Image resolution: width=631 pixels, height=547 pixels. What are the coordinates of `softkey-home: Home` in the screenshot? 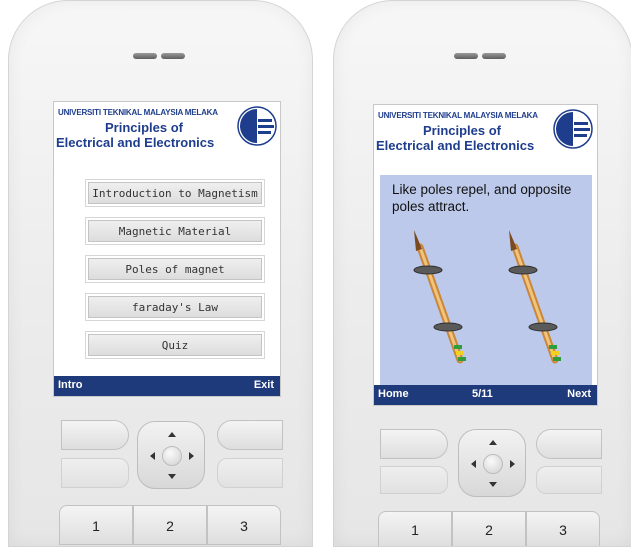 It's located at (393, 394).